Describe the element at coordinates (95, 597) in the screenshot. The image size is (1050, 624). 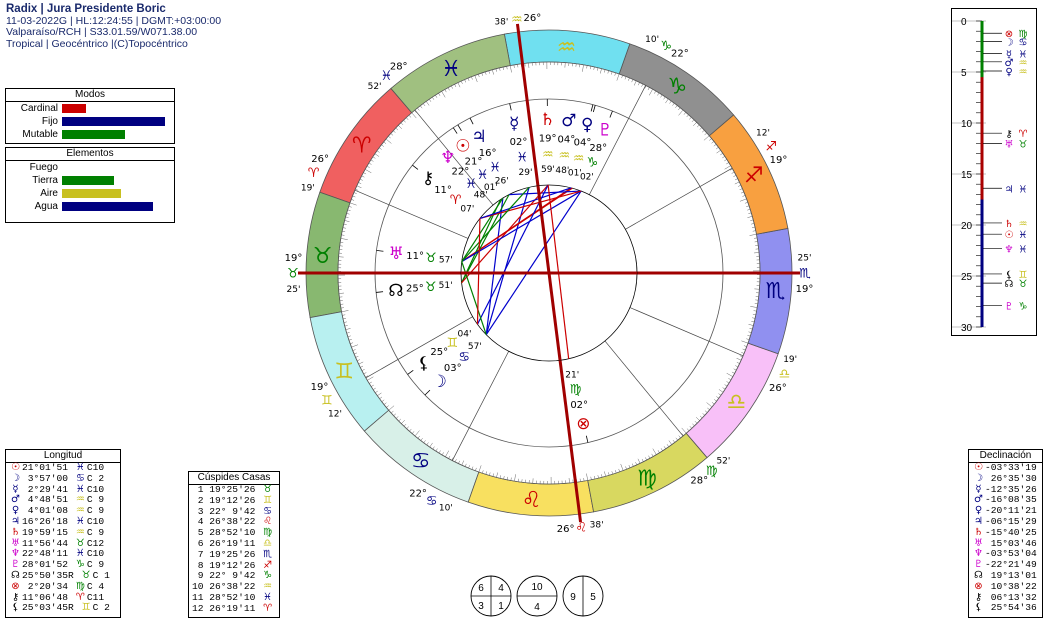
I see `house-value: C11` at that location.